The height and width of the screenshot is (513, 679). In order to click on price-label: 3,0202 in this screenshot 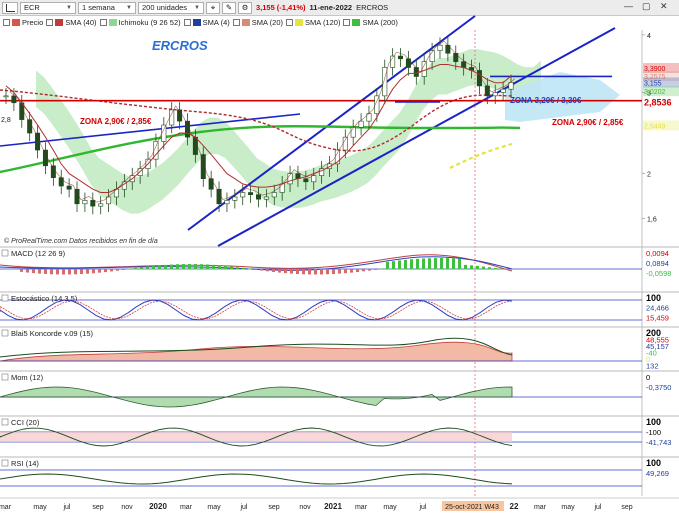, I will do `click(655, 92)`.